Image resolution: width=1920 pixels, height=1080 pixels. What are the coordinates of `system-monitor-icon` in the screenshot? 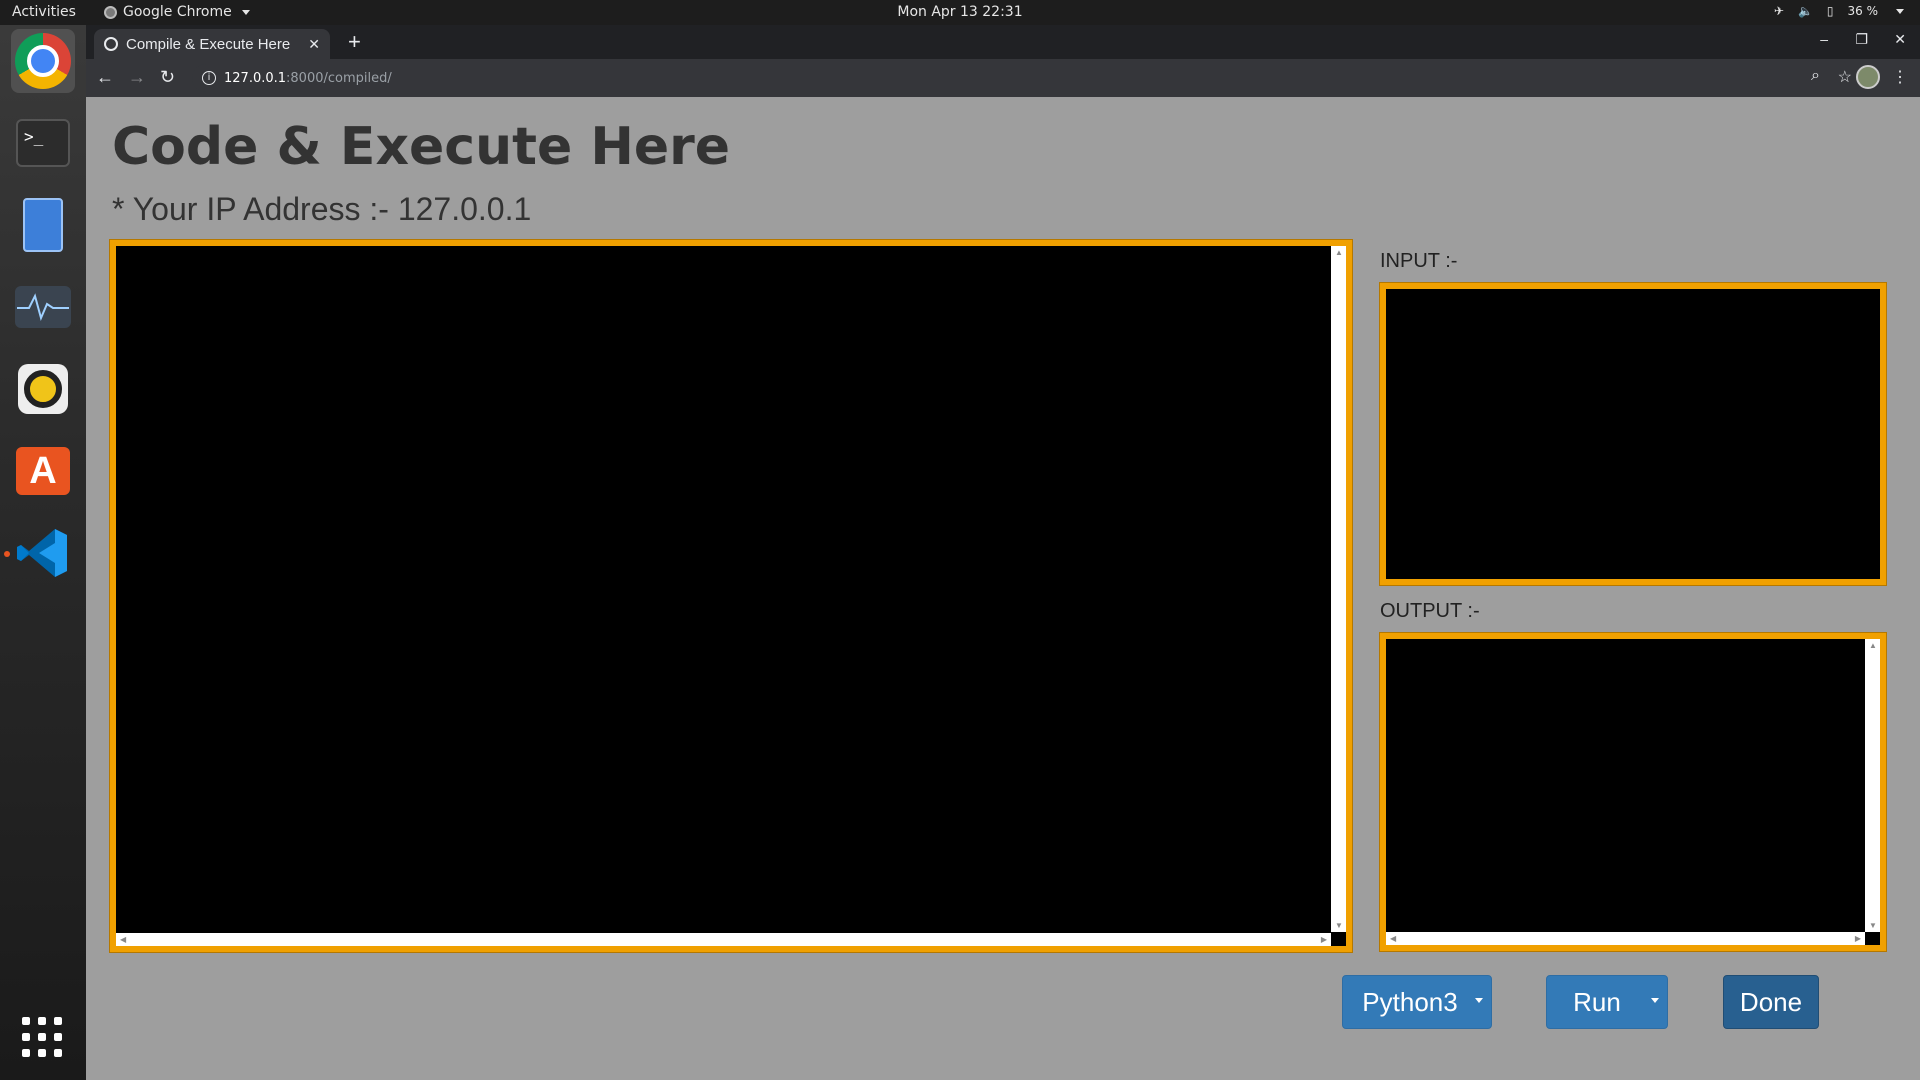 It's located at (43, 307).